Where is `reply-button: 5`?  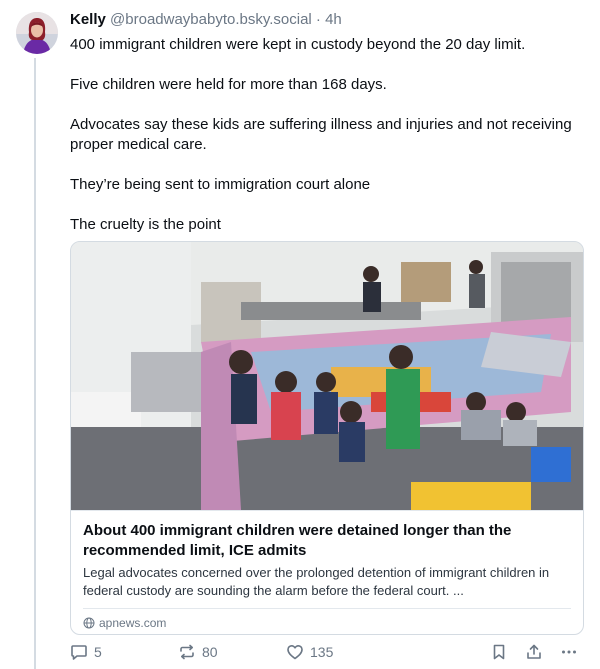
reply-button: 5 is located at coordinates (86, 652).